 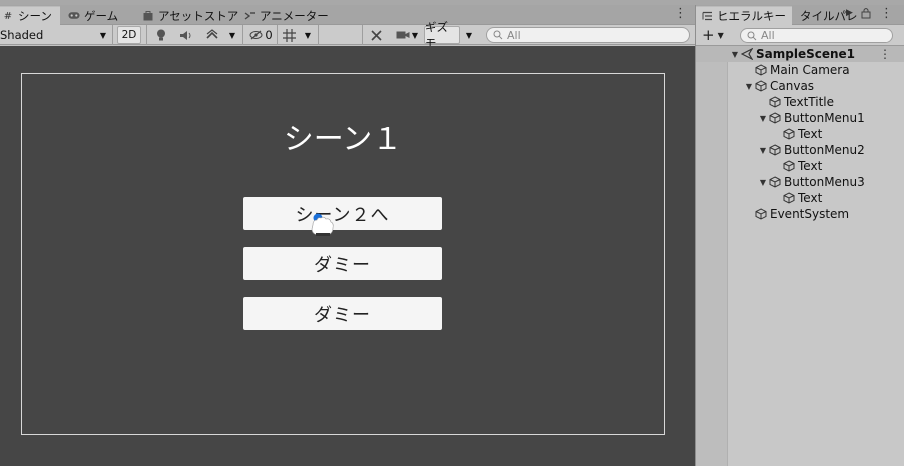 I want to click on hierarchy-item-label: ButtonMenu3, so click(x=824, y=182).